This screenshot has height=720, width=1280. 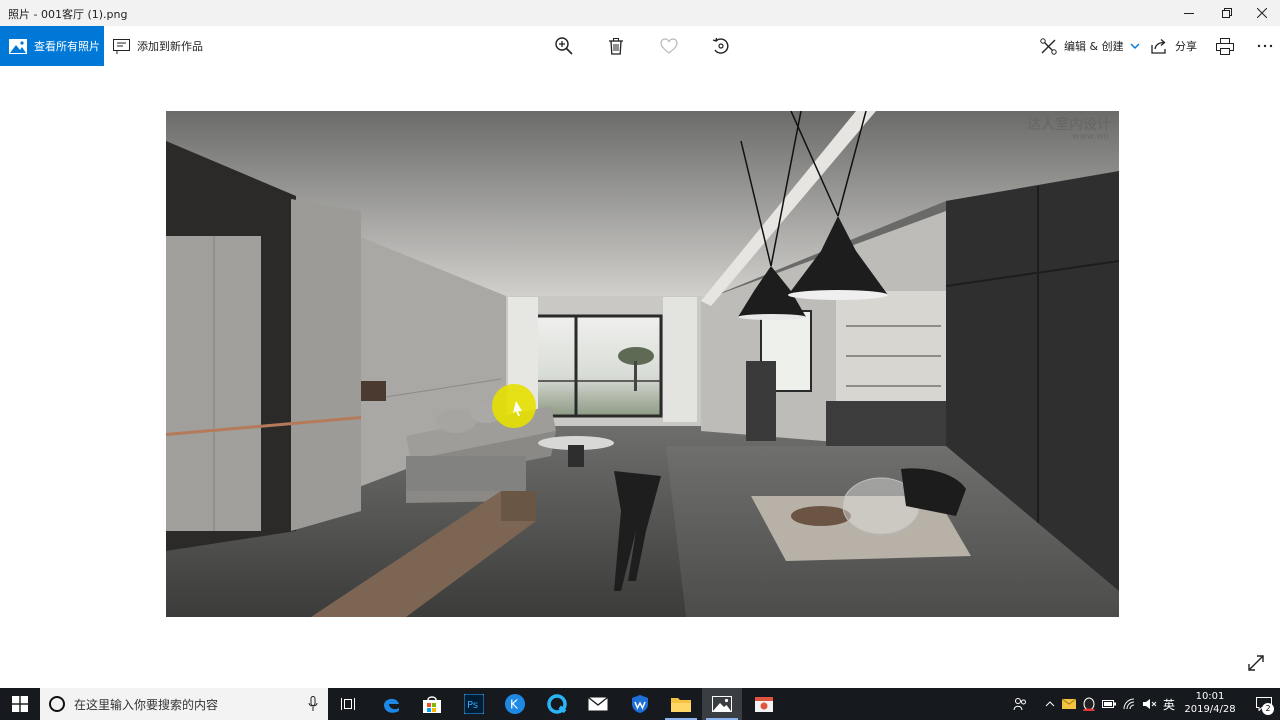 I want to click on taskbar-app-mail, so click(x=598, y=704).